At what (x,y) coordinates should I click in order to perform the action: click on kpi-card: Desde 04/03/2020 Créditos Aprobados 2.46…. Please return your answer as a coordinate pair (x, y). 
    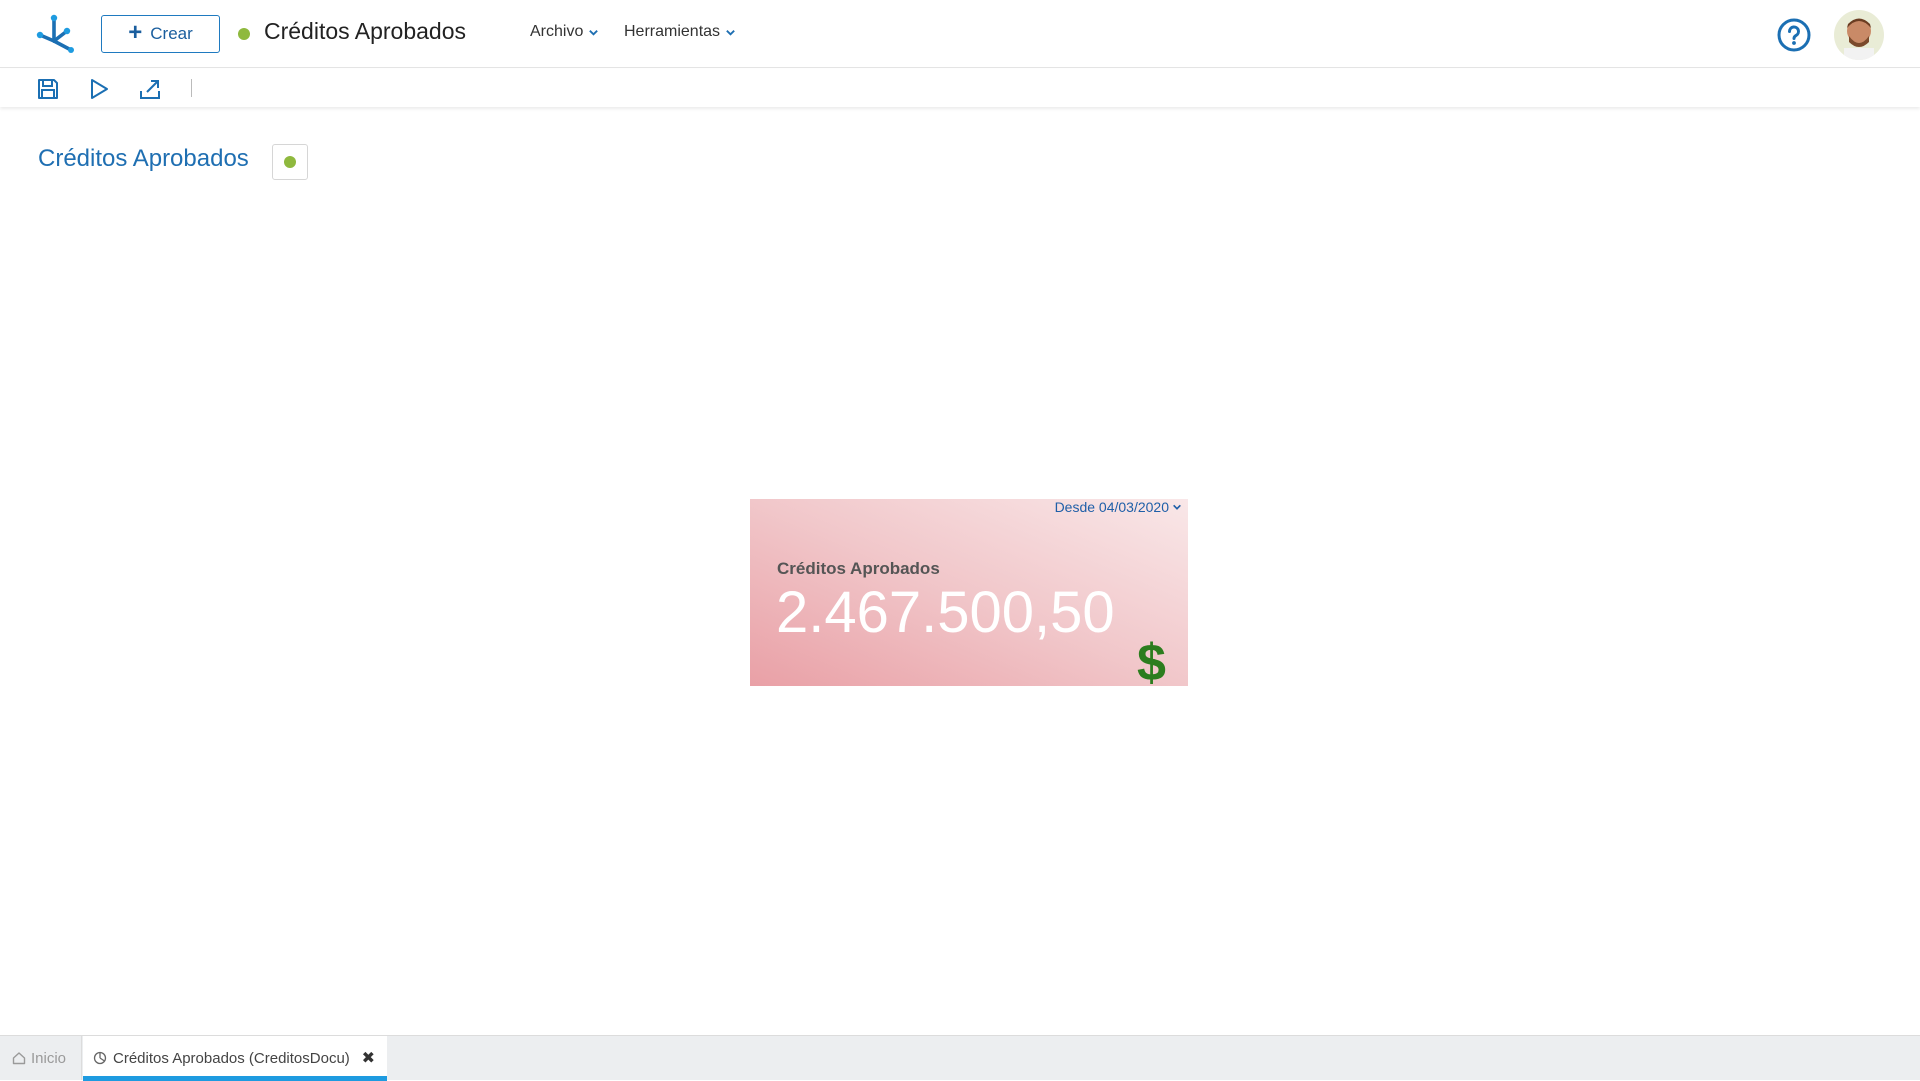
    Looking at the image, I should click on (969, 595).